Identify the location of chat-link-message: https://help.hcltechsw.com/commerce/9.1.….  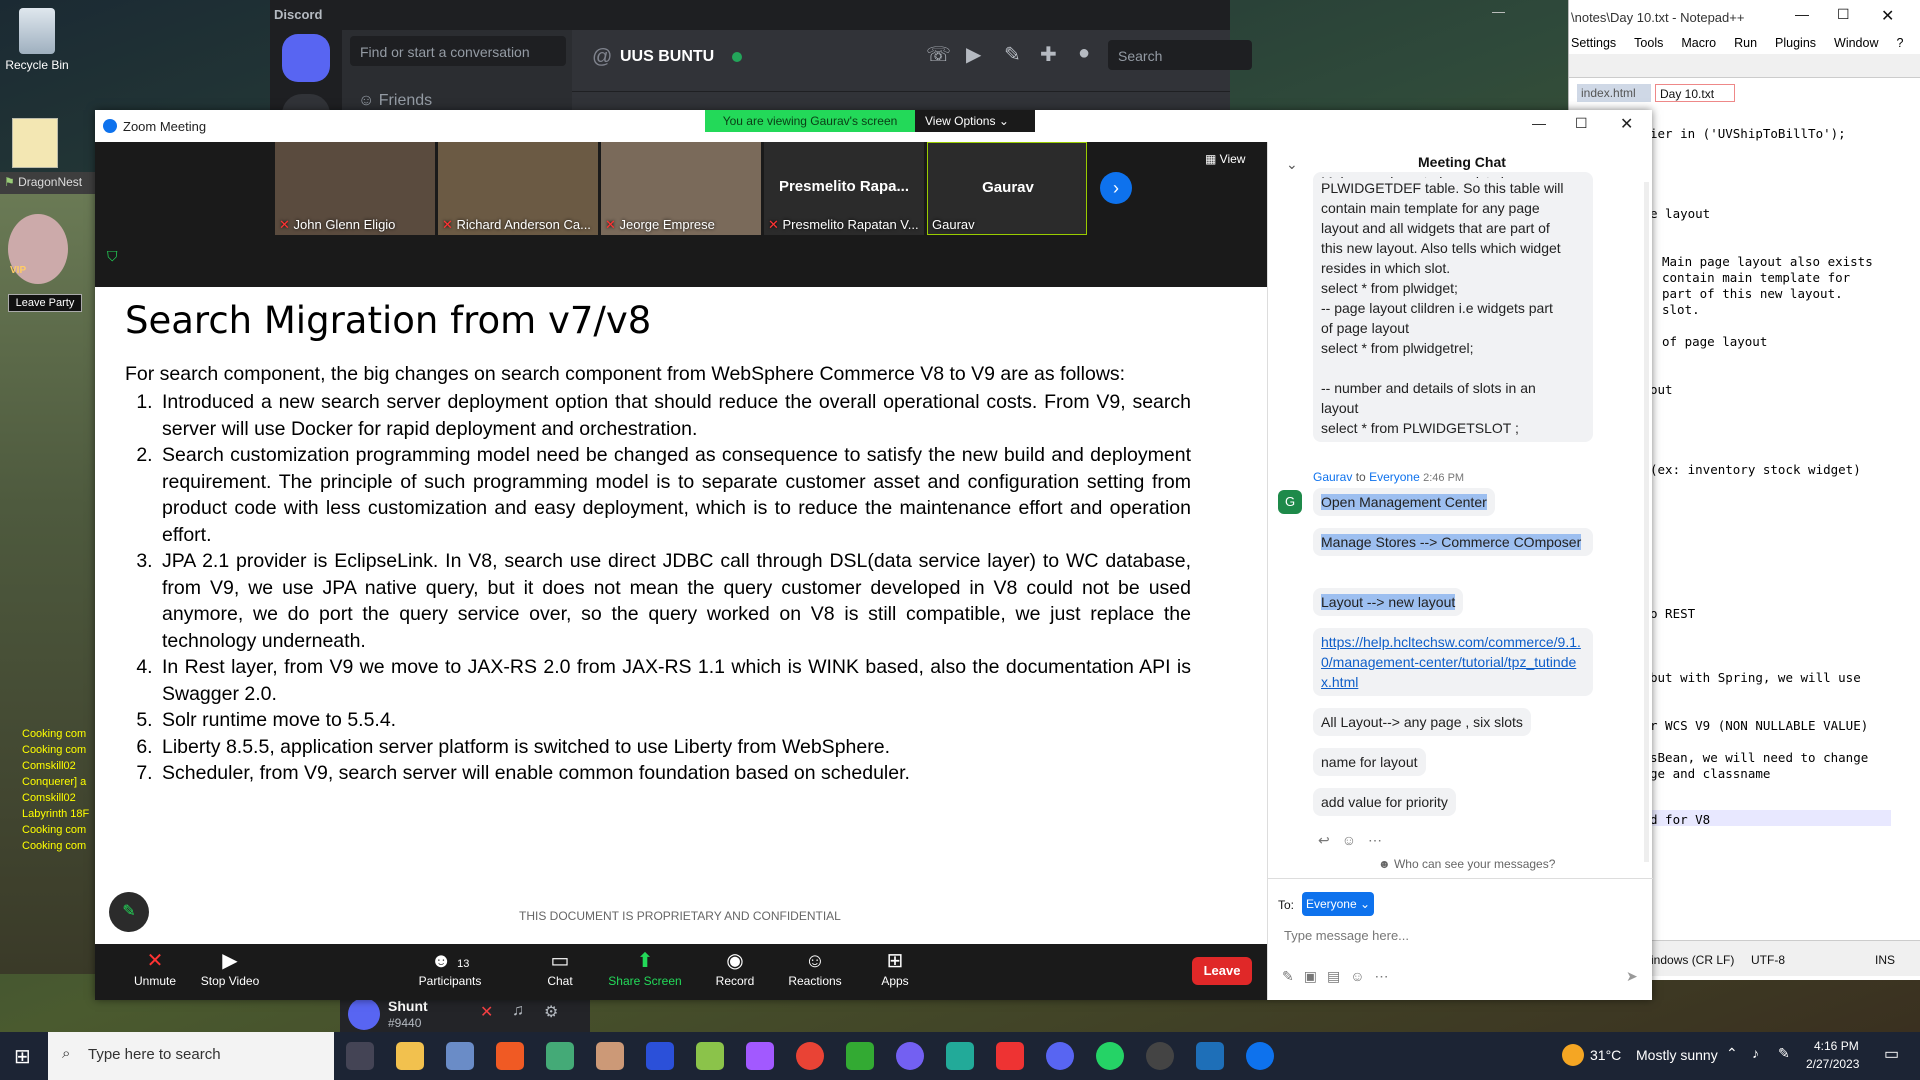
(1453, 662).